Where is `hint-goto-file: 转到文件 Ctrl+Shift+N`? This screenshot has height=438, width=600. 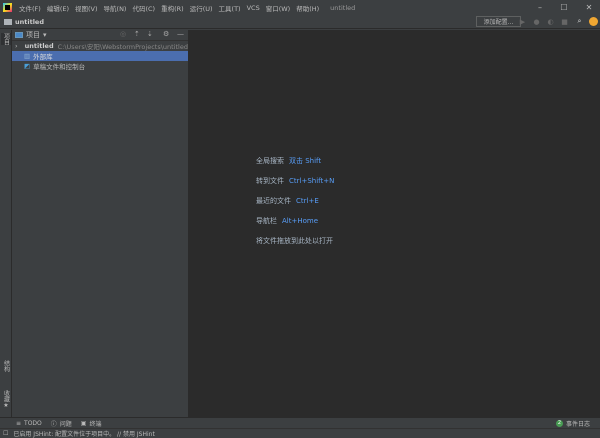
hint-goto-file: 转到文件 Ctrl+Shift+N is located at coordinates (295, 181).